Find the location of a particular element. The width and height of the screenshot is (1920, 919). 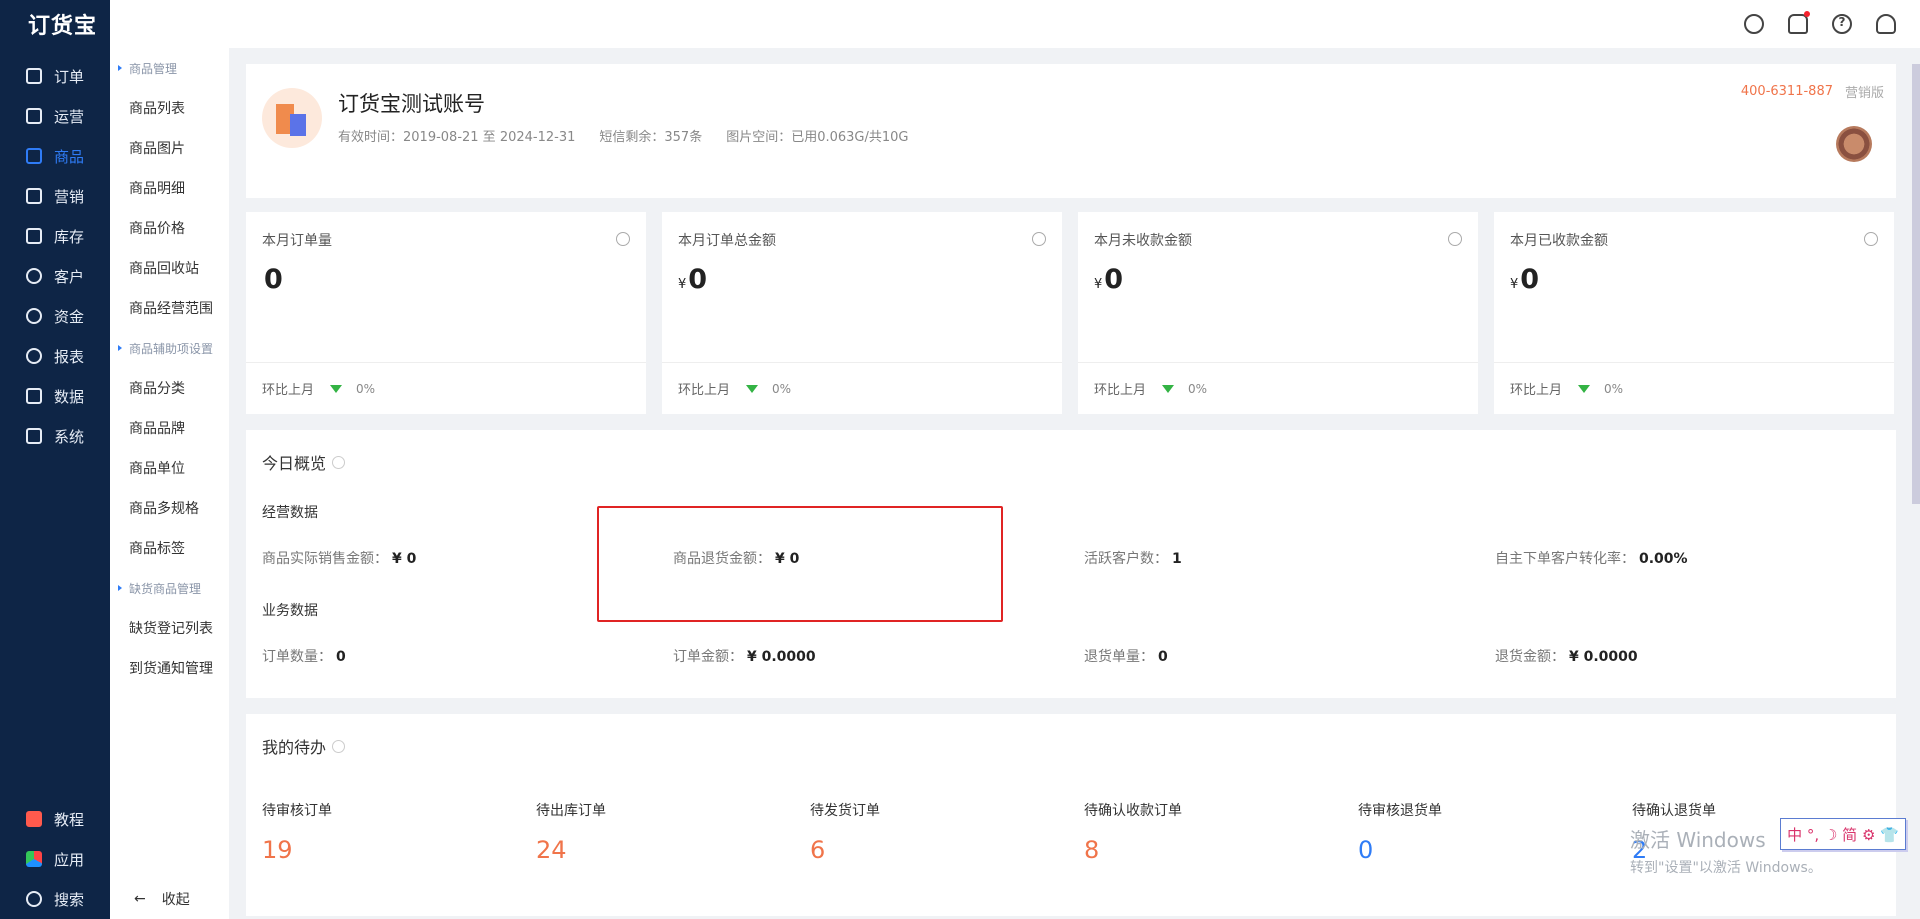

refresh-icon is located at coordinates (1754, 24).